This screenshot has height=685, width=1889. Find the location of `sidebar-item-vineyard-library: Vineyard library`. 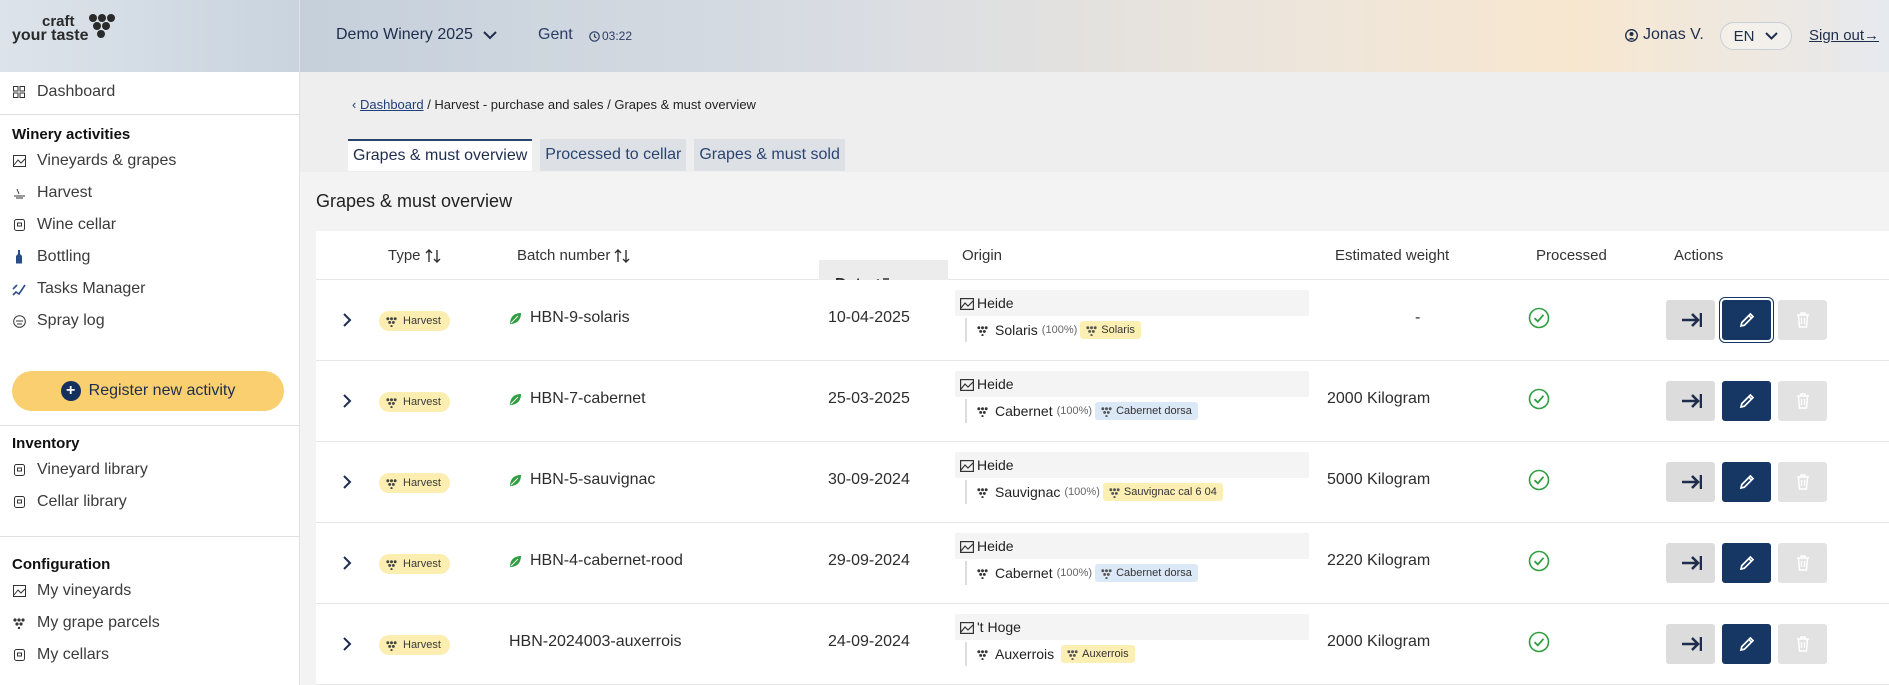

sidebar-item-vineyard-library: Vineyard library is located at coordinates (149, 470).